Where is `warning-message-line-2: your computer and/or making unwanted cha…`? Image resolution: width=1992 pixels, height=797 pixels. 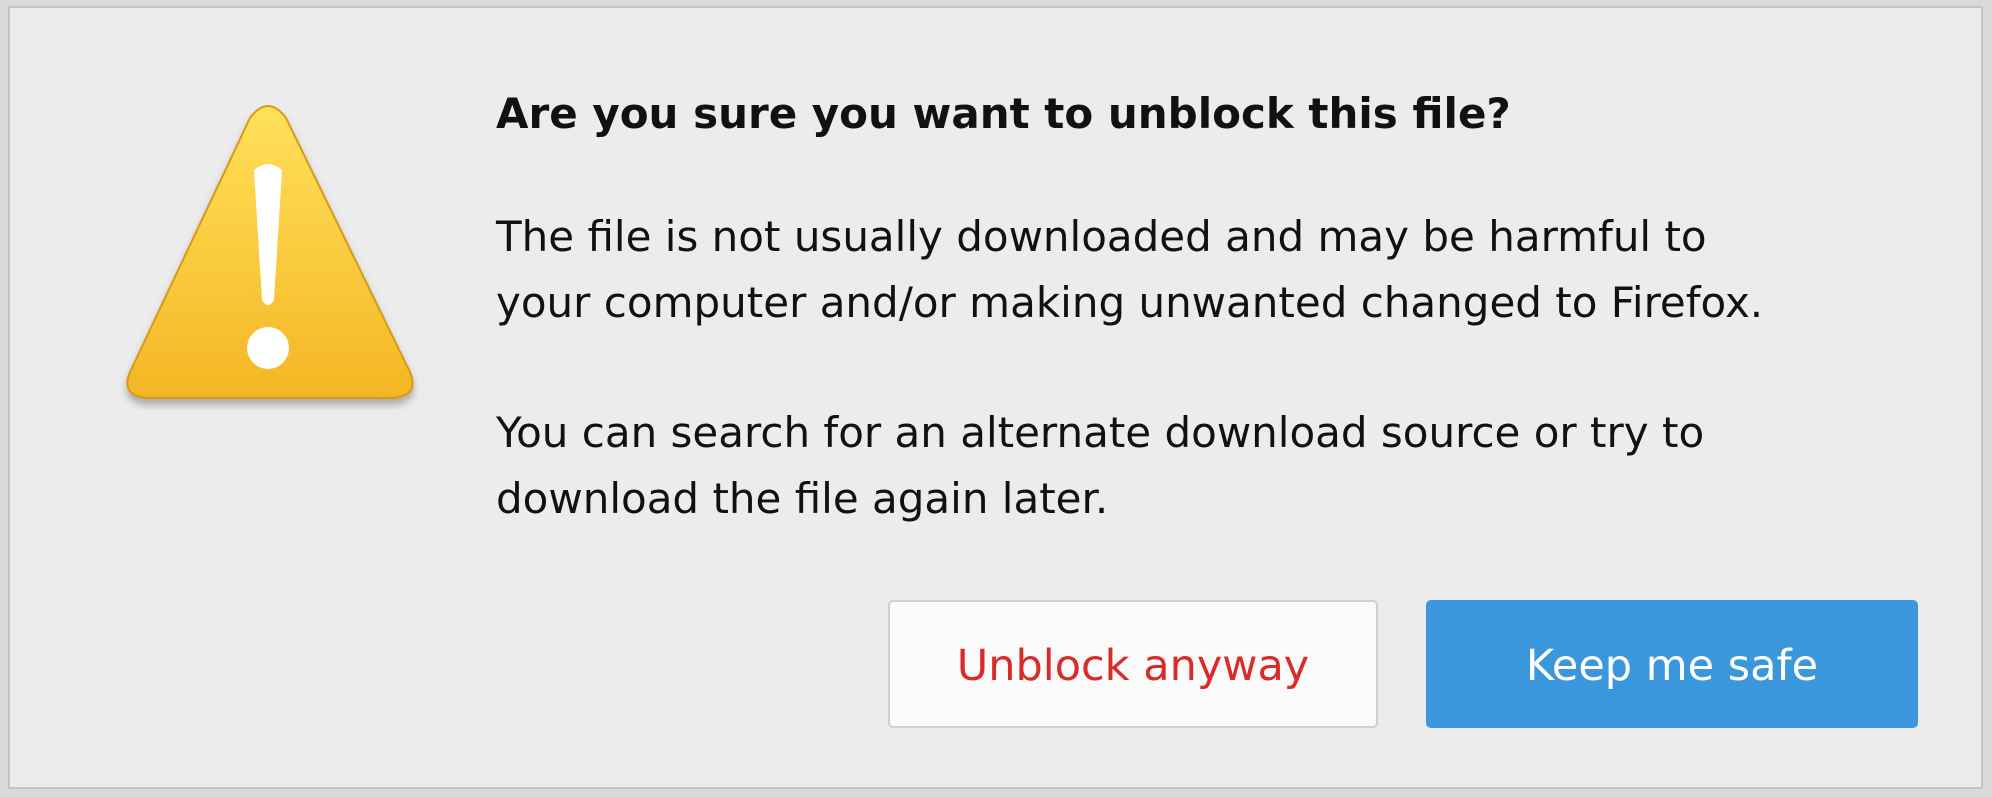 warning-message-line-2: your computer and/or making unwanted cha… is located at coordinates (1130, 302).